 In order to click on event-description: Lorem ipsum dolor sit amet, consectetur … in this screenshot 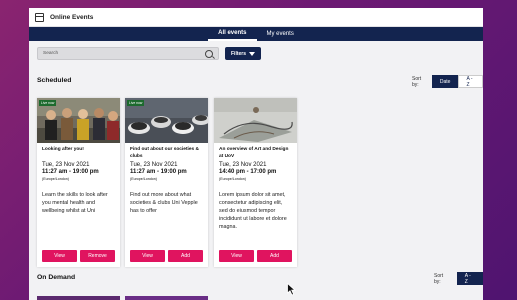, I will do `click(253, 211)`.